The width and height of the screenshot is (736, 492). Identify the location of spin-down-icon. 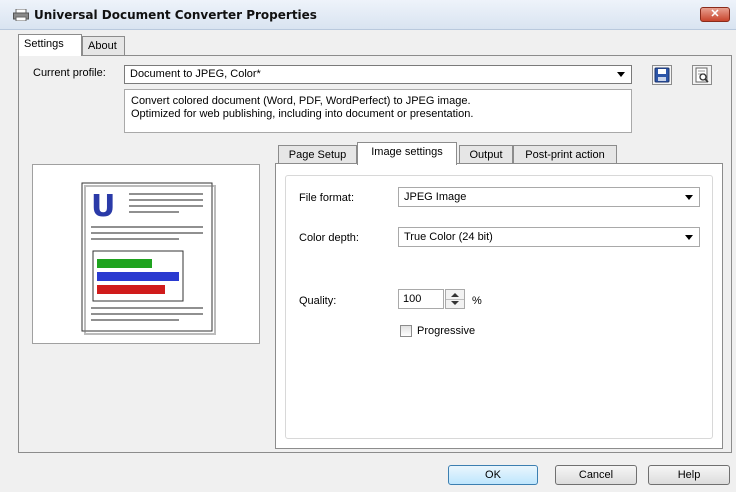
(455, 303).